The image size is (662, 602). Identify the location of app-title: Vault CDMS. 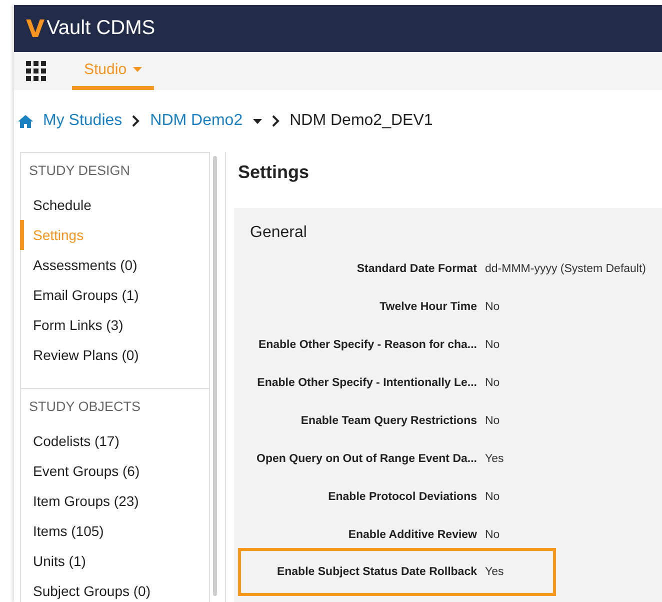
(101, 28).